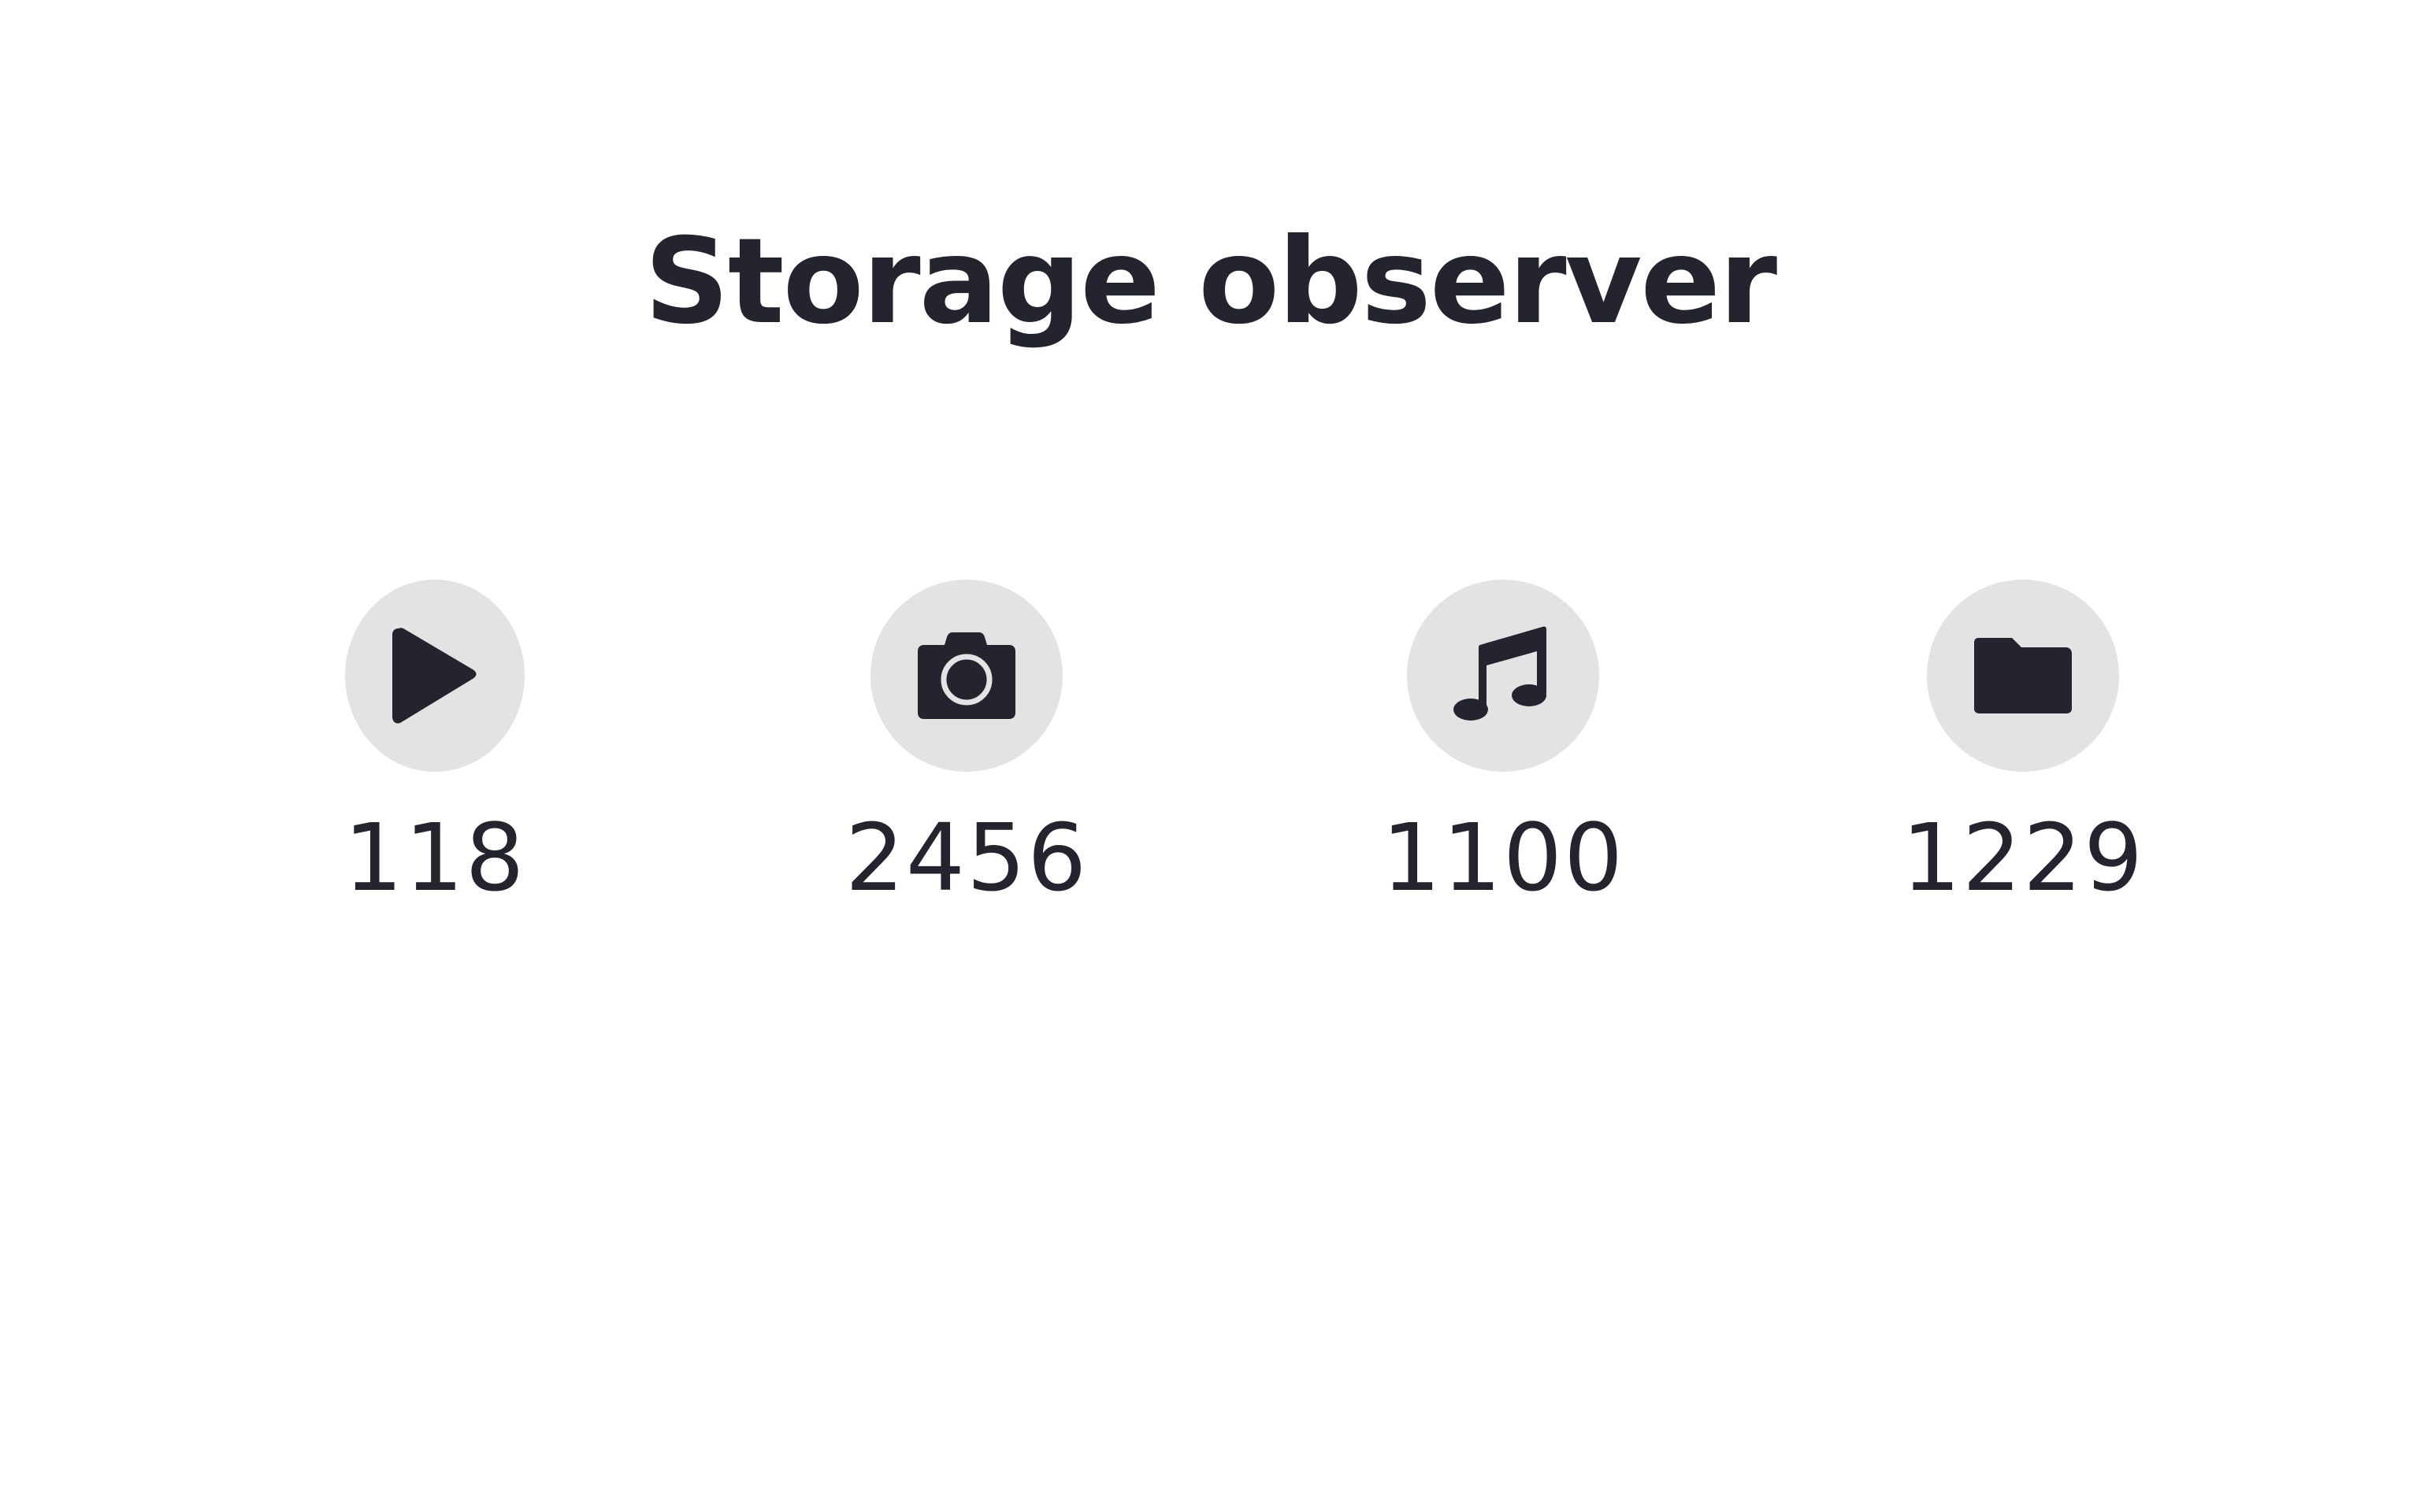  I want to click on photos-button, so click(966, 676).